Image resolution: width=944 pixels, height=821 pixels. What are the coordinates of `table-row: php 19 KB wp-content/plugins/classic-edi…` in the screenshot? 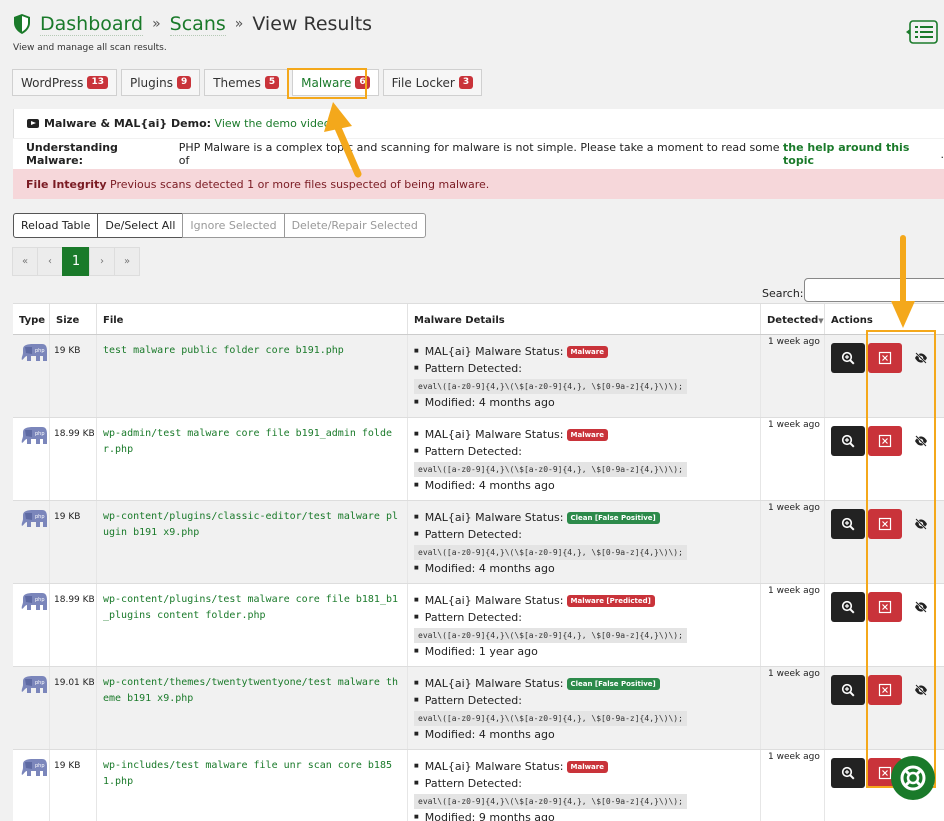 It's located at (478, 542).